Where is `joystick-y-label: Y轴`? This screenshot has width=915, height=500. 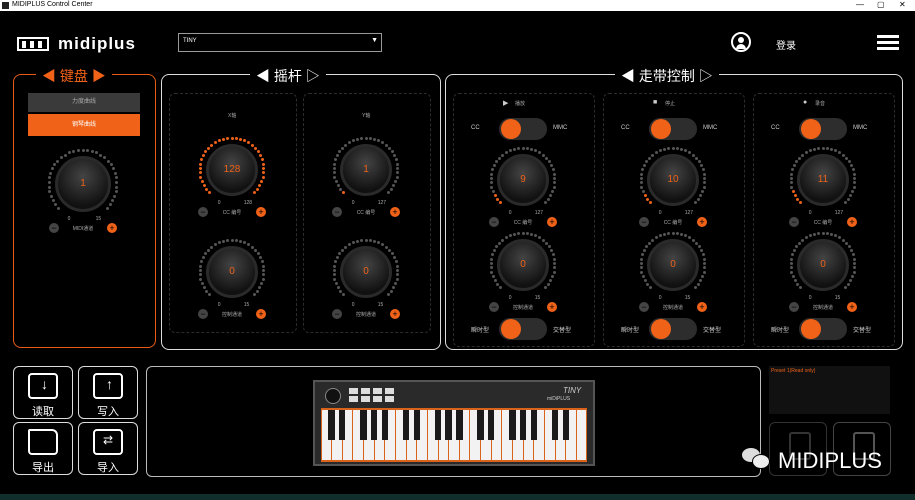 joystick-y-label: Y轴 is located at coordinates (366, 116).